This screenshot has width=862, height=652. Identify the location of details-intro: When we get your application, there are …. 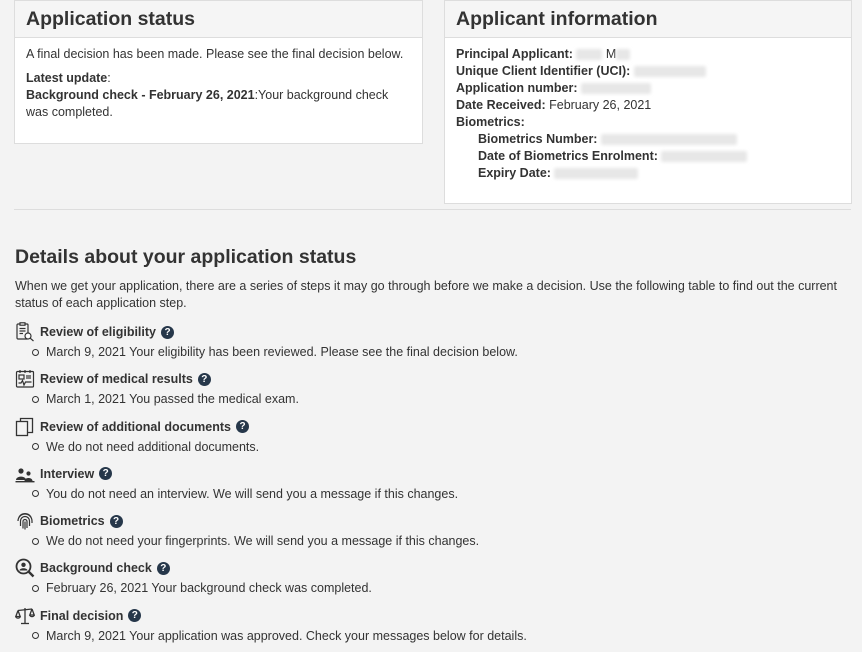
(426, 294).